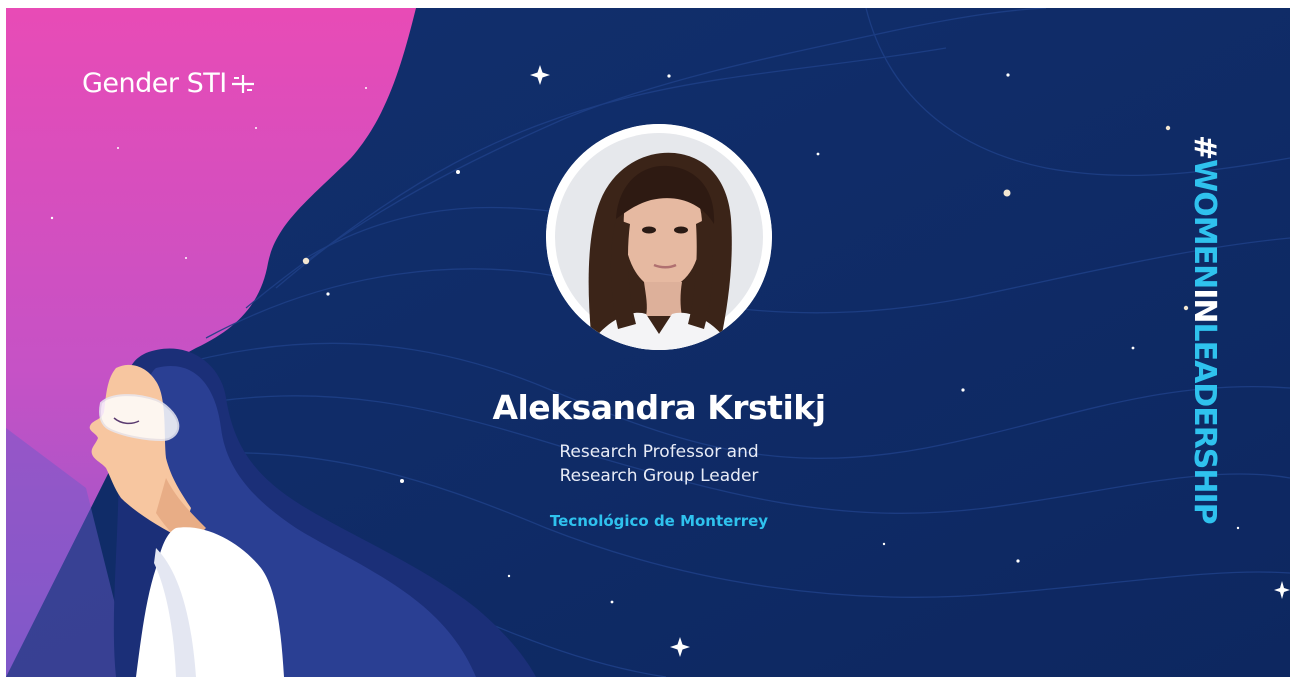  What do you see at coordinates (659, 407) in the screenshot?
I see `person-name: Aleksandra Krstikj` at bounding box center [659, 407].